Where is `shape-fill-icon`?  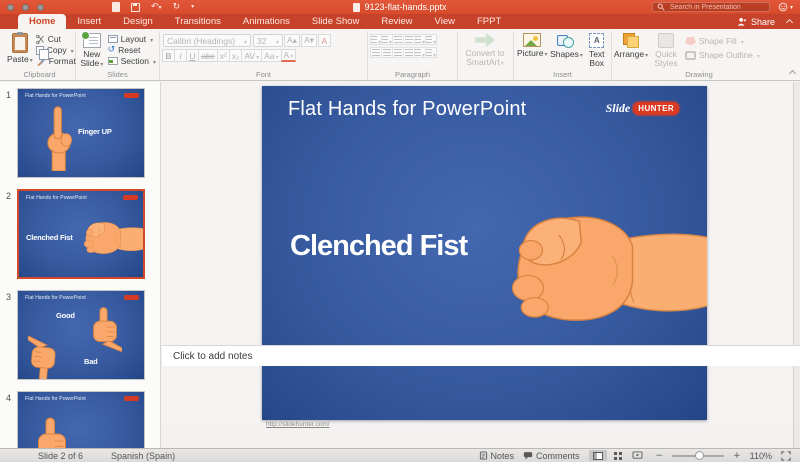
shape-fill-icon is located at coordinates (690, 41).